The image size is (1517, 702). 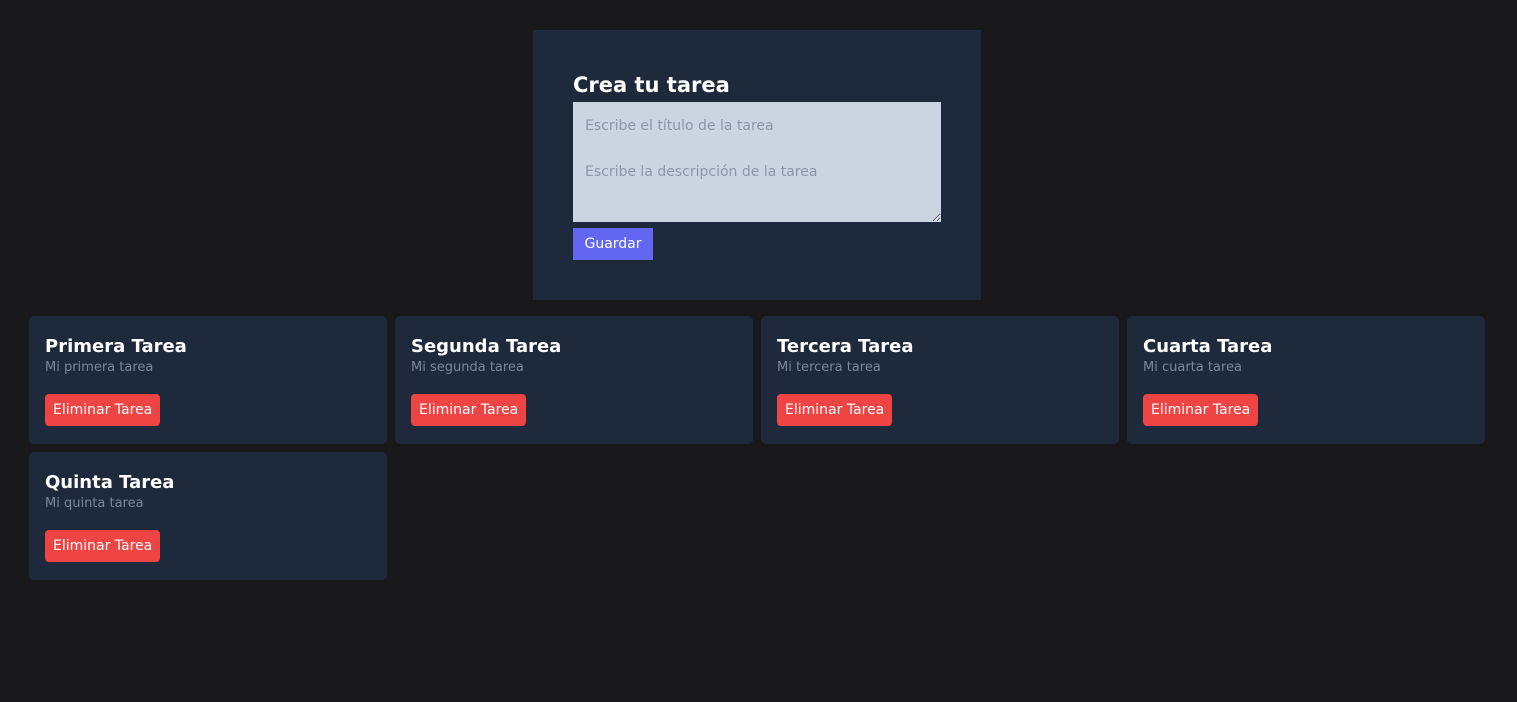 I want to click on task-description: Mi segunda tarea, so click(x=467, y=367).